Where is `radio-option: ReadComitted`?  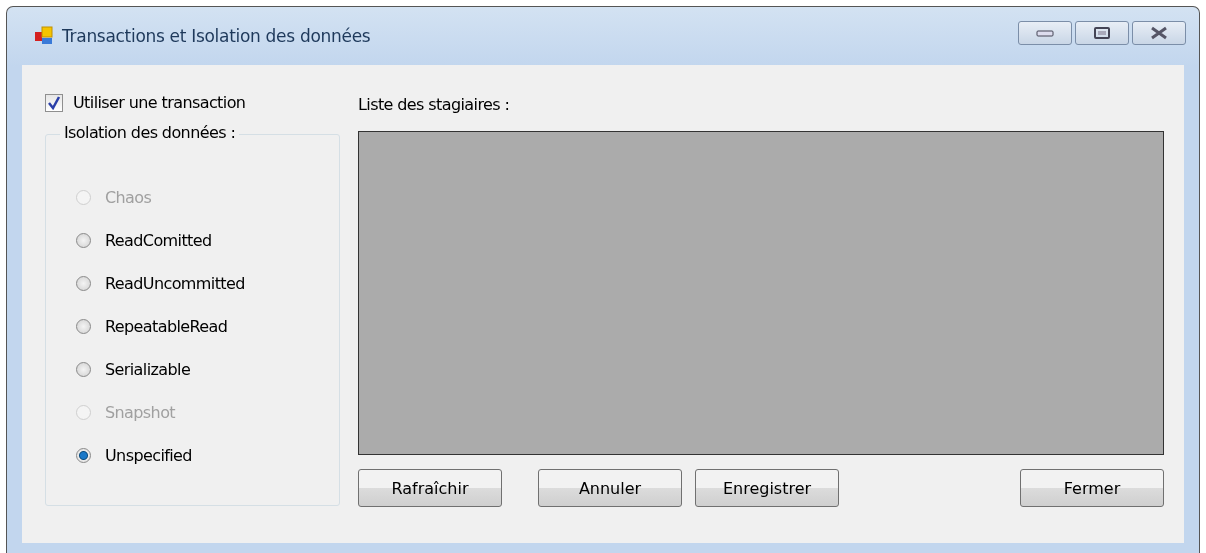 radio-option: ReadComitted is located at coordinates (207, 240).